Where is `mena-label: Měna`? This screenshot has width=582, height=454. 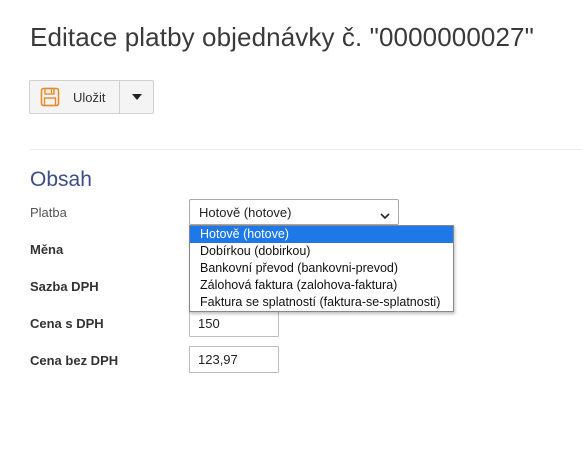
mena-label: Měna is located at coordinates (47, 249).